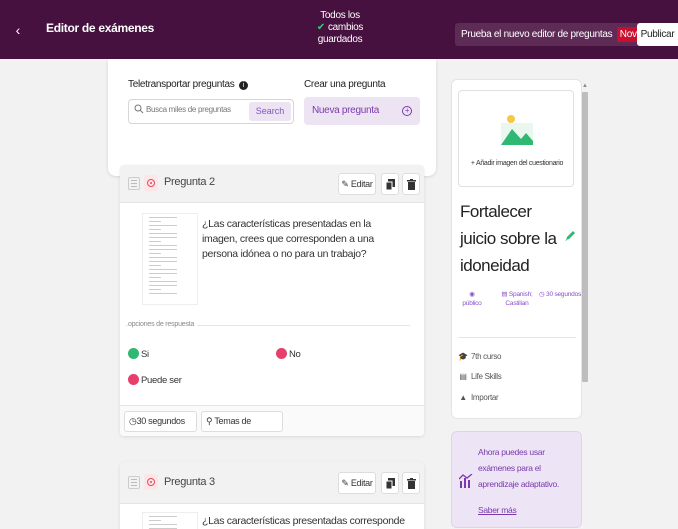 This screenshot has height=529, width=678. I want to click on add-quiz-image-button: + Añadir imagen del cuestionario, so click(516, 138).